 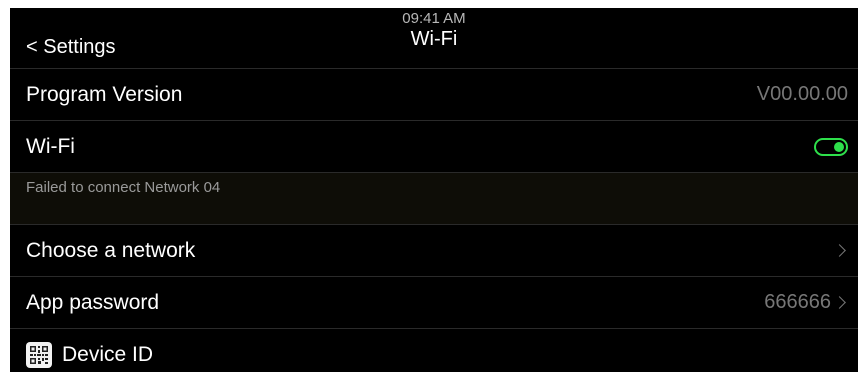 I want to click on app-password-row: App password 666666, so click(x=434, y=303).